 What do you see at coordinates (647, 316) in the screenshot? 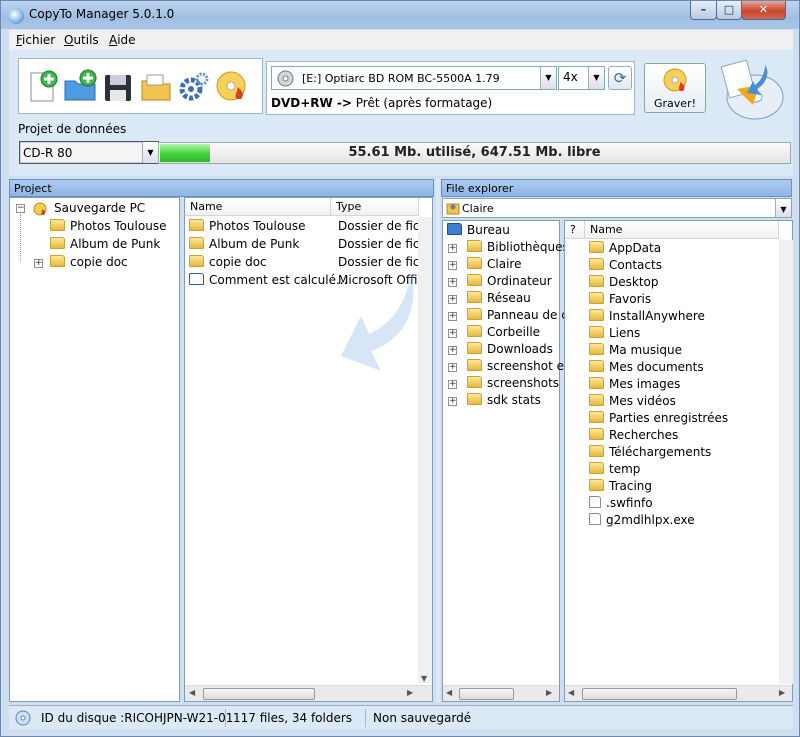
I see `list-item: InstallAnywhere` at bounding box center [647, 316].